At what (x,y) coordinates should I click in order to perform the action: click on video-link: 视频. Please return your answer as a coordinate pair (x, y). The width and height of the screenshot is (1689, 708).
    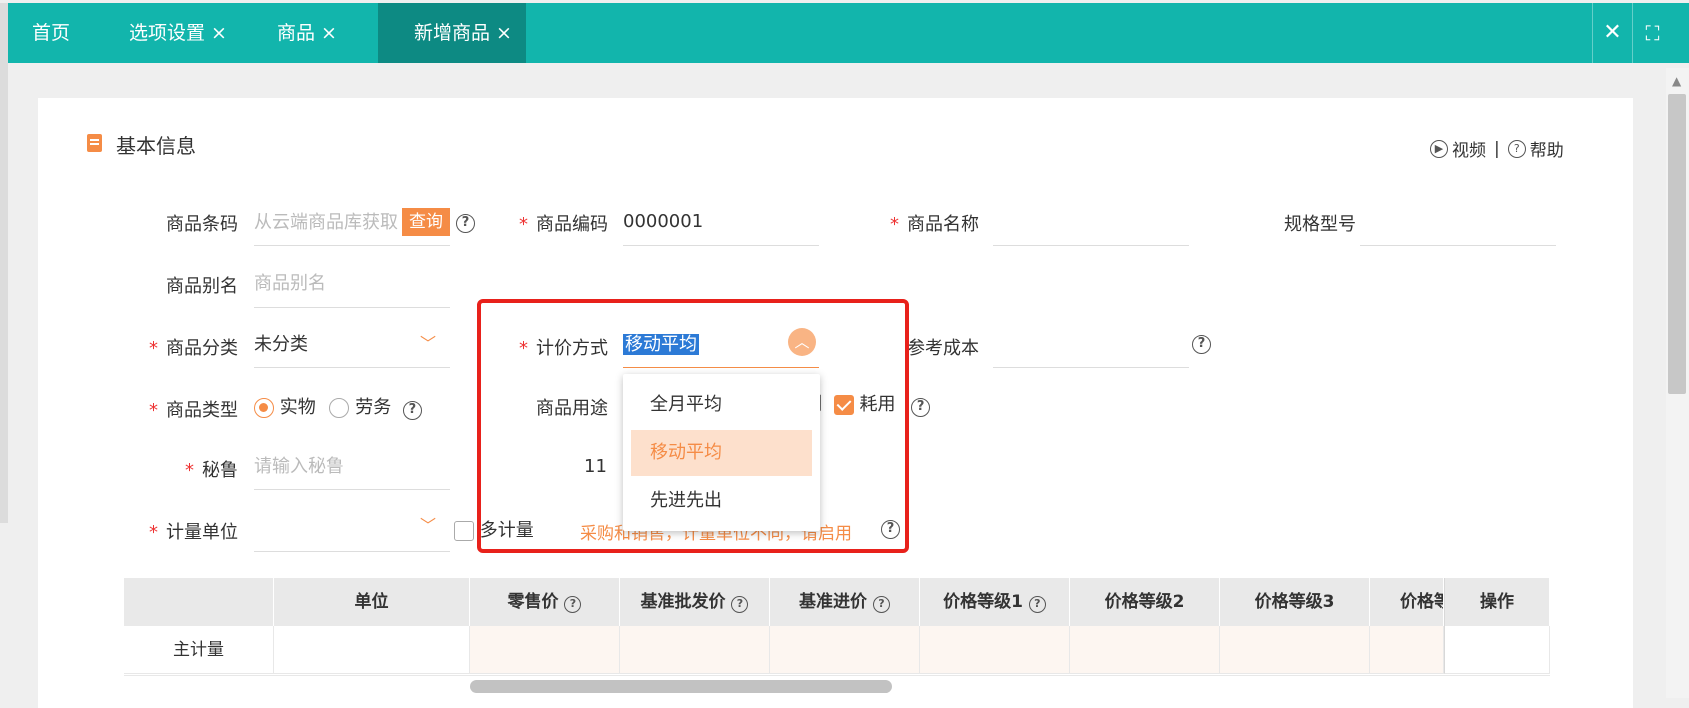
    Looking at the image, I should click on (1469, 148).